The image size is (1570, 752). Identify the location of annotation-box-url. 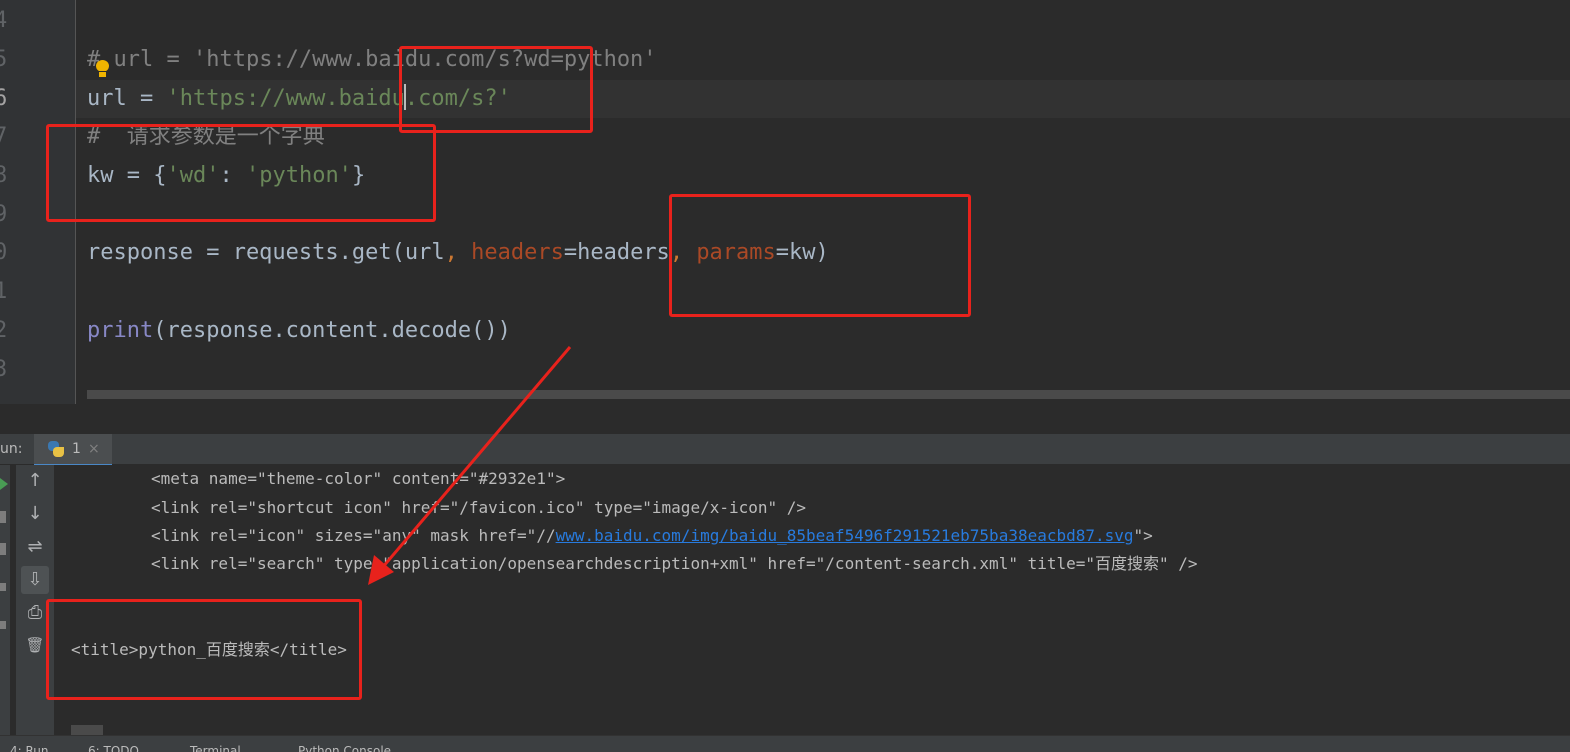
(496, 89).